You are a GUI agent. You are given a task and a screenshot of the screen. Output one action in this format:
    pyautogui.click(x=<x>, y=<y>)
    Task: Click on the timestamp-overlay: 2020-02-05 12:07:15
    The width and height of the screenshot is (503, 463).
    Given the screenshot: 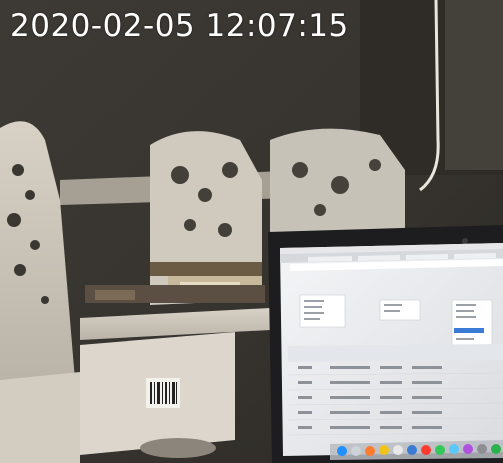 What is the action you would take?
    pyautogui.click(x=179, y=26)
    